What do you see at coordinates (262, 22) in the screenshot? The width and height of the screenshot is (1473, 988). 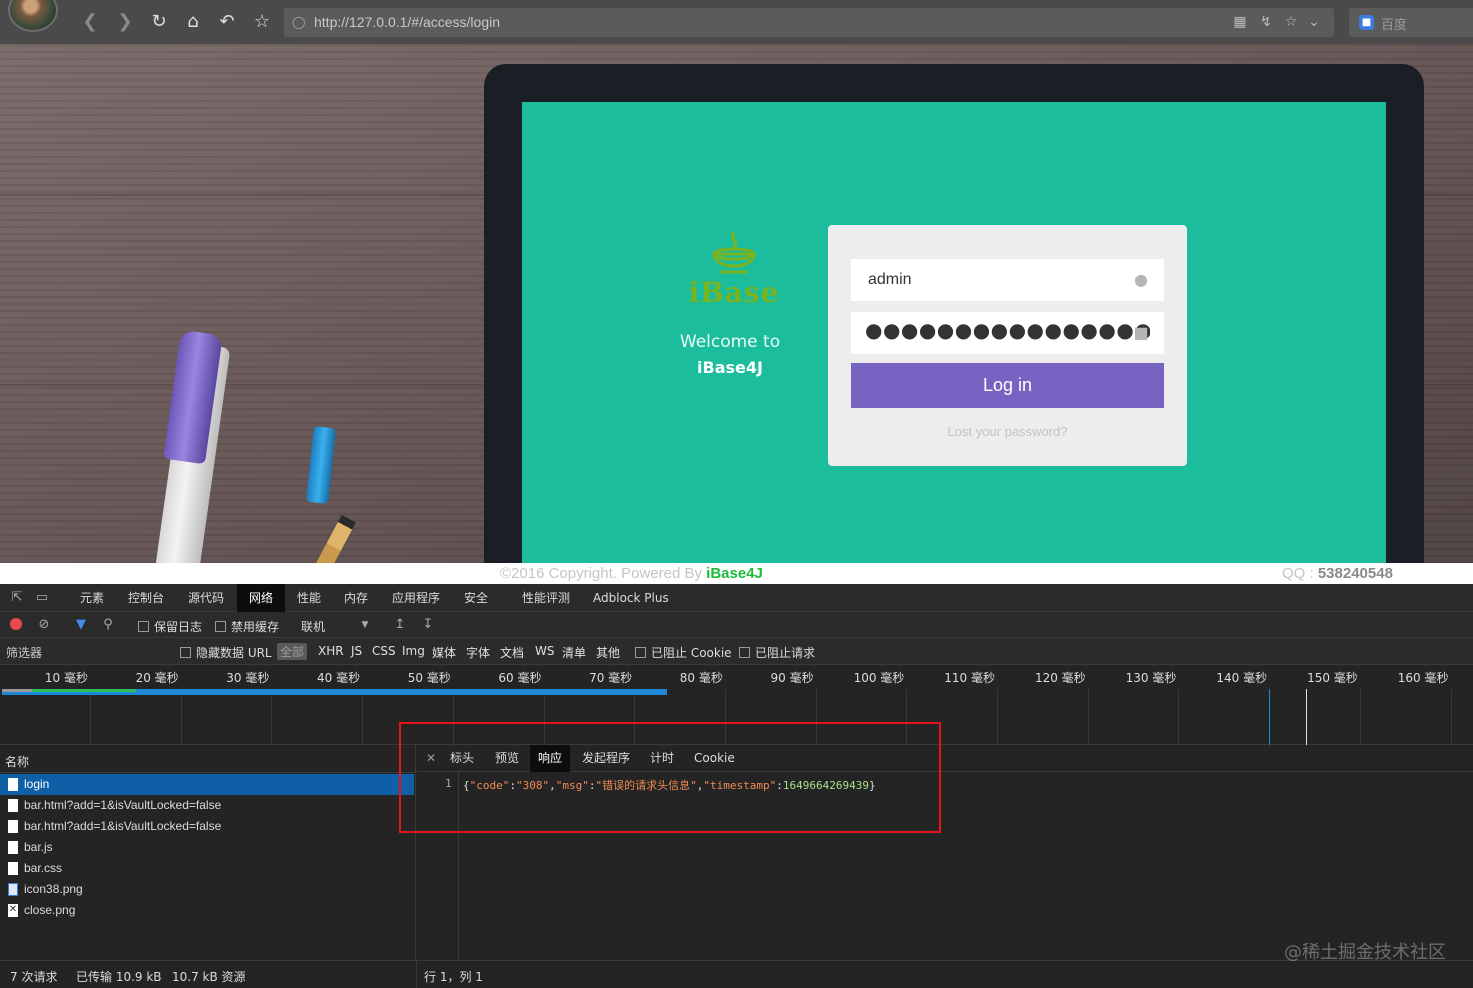 I see `star-icon: ☆` at bounding box center [262, 22].